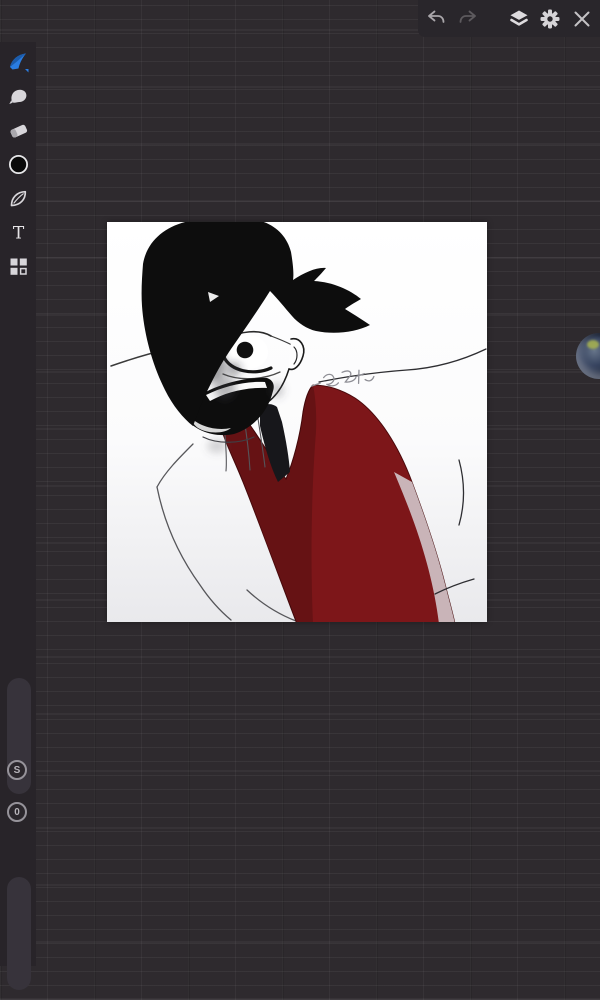 The image size is (600, 1000). I want to click on tool-lasso-leaf, so click(18, 198).